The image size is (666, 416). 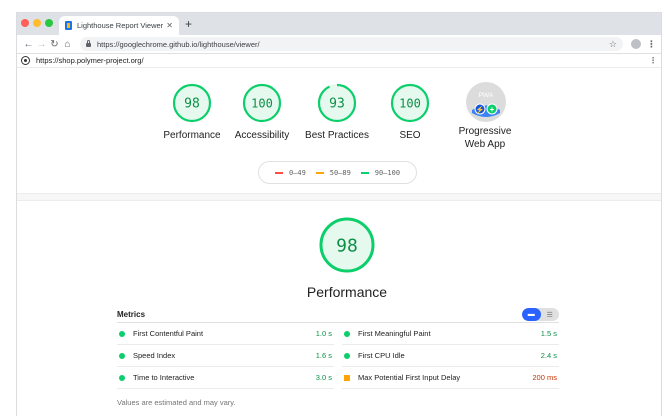 What do you see at coordinates (394, 333) in the screenshot?
I see `metric-name: First Meaningful Paint` at bounding box center [394, 333].